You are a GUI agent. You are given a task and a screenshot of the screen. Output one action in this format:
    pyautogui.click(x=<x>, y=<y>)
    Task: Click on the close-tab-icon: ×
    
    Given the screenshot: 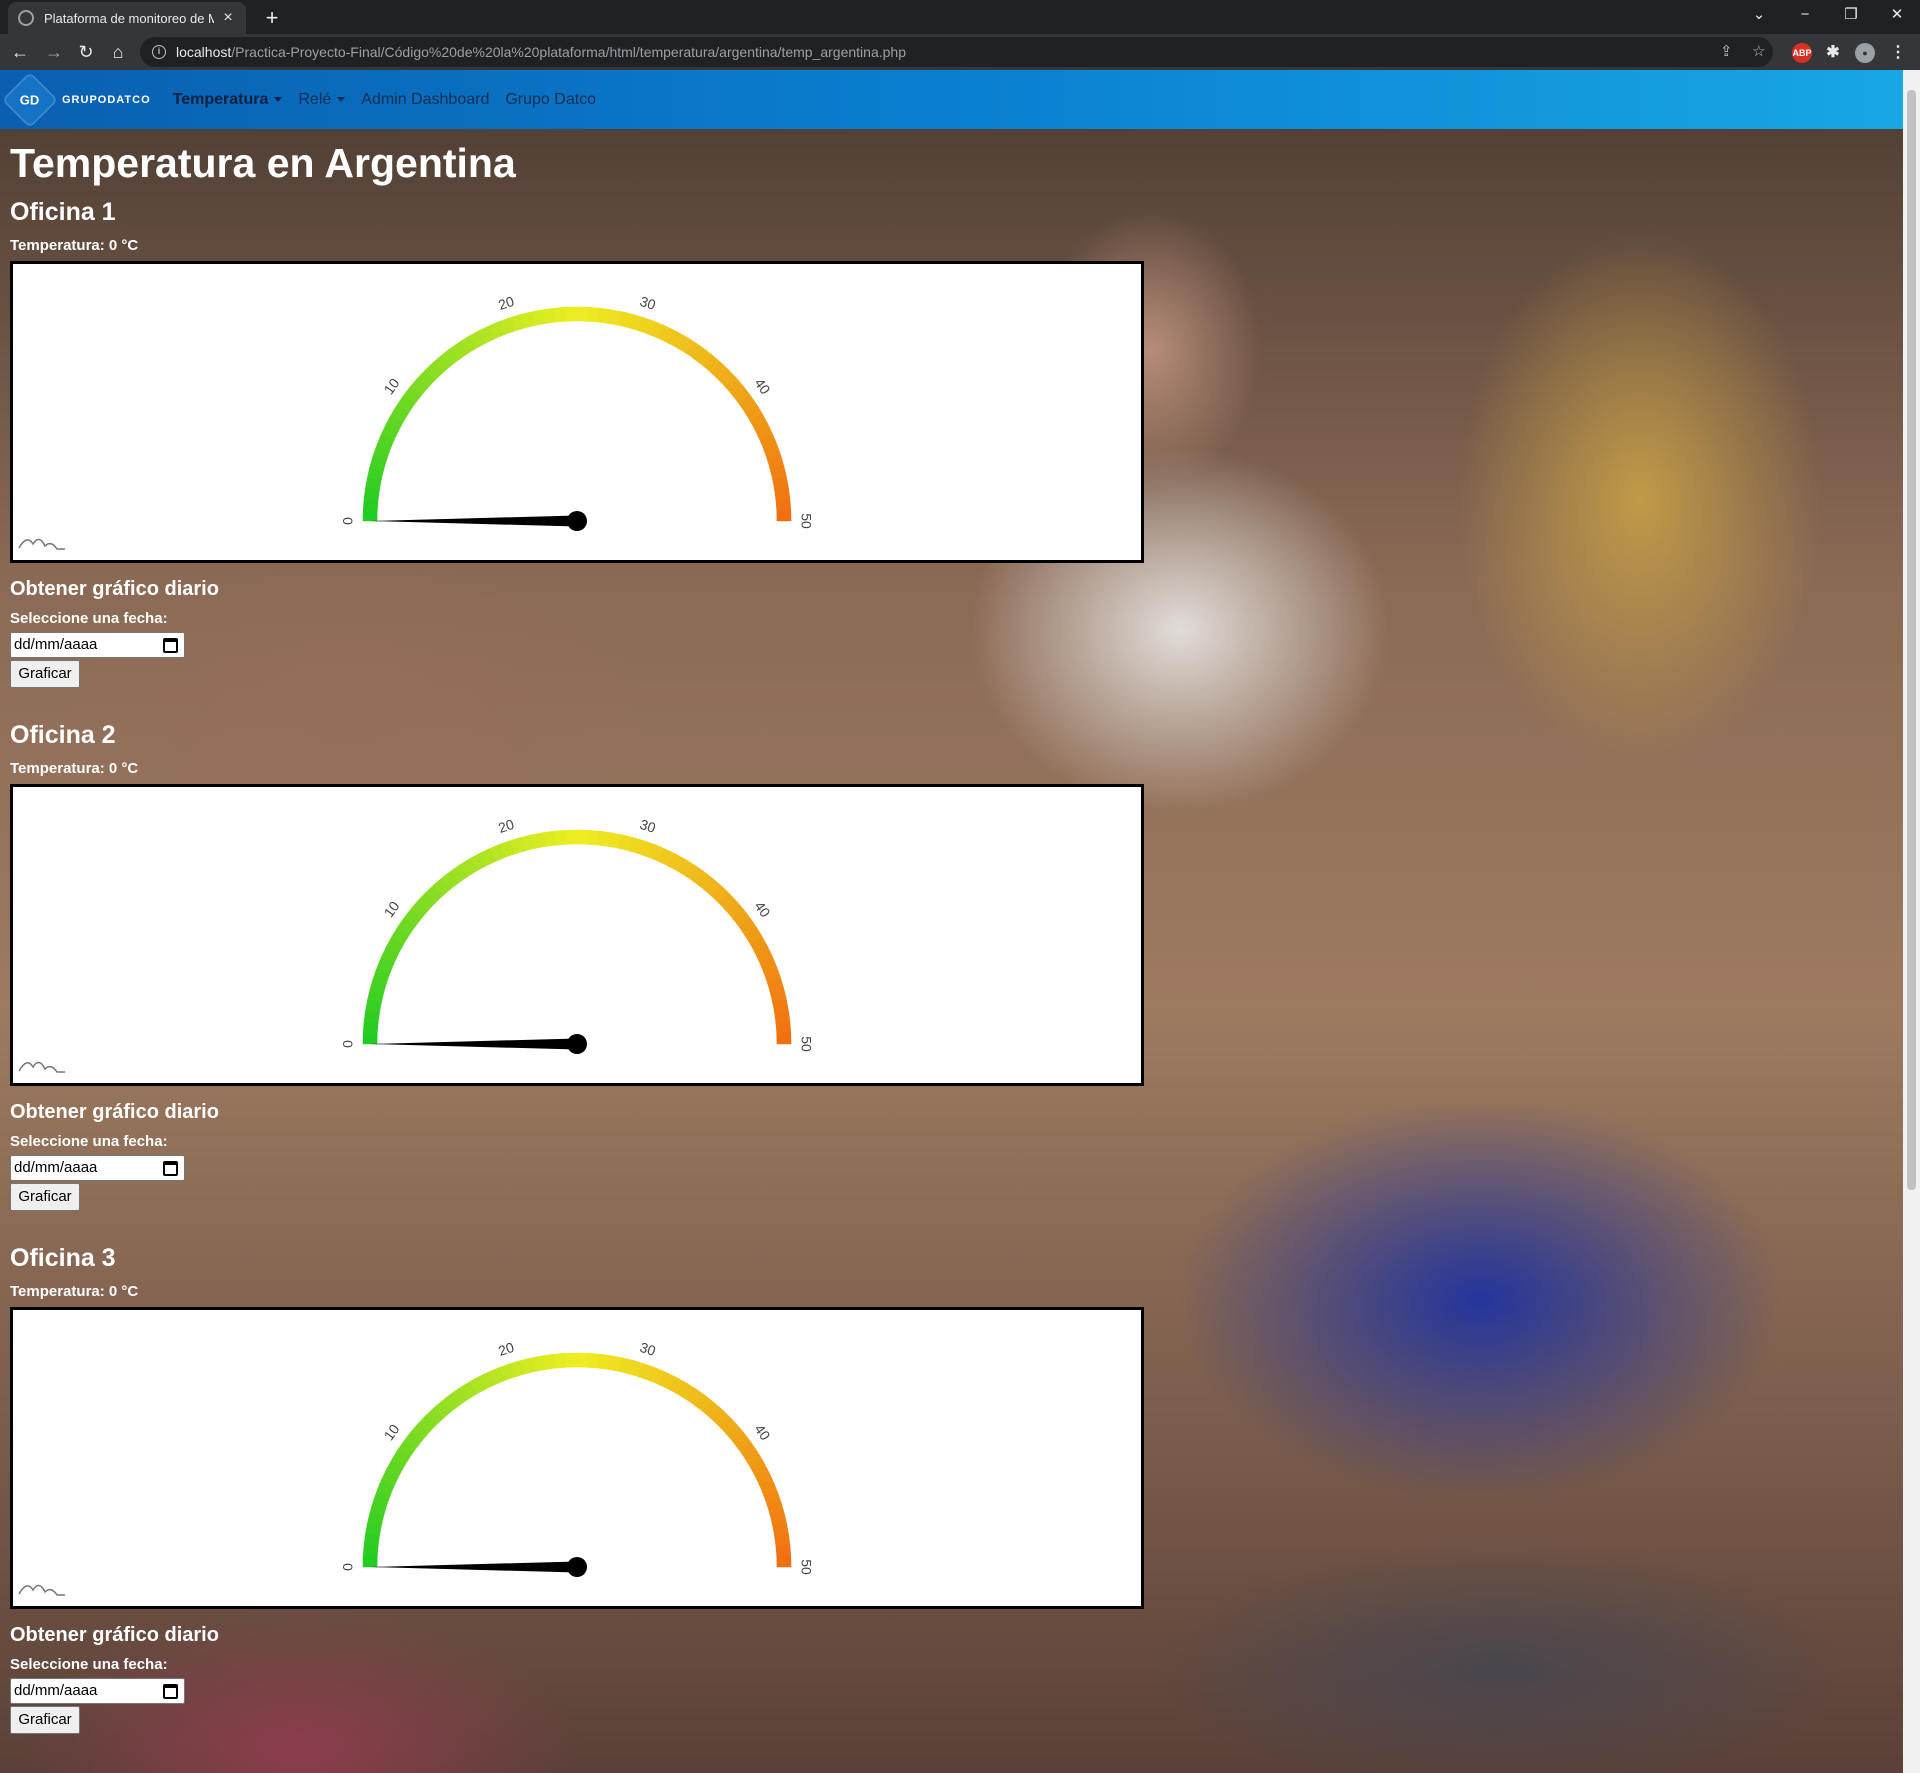 What is the action you would take?
    pyautogui.click(x=228, y=18)
    